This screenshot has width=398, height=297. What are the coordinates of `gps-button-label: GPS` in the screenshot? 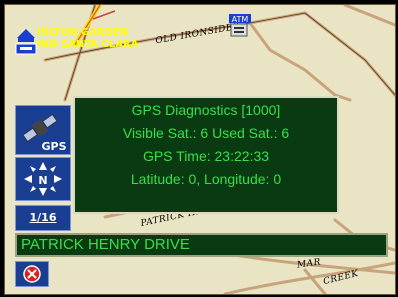 It's located at (53, 146).